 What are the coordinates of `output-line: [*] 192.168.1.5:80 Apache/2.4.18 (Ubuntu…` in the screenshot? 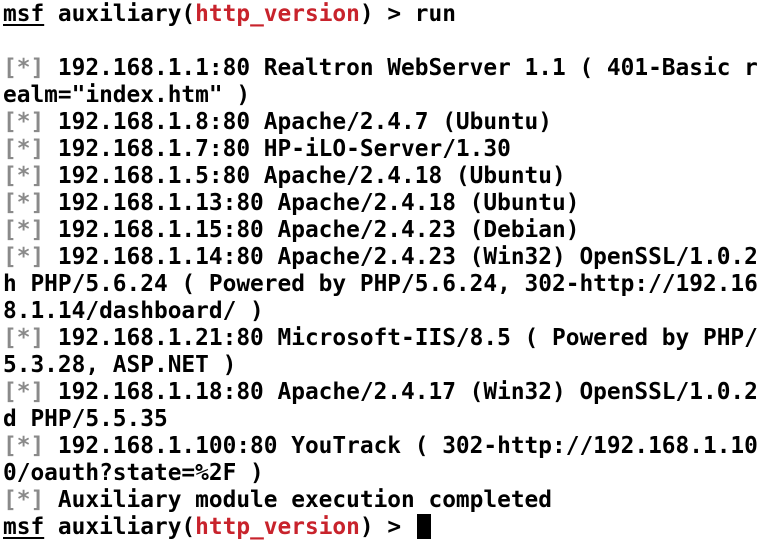 It's located at (380, 176).